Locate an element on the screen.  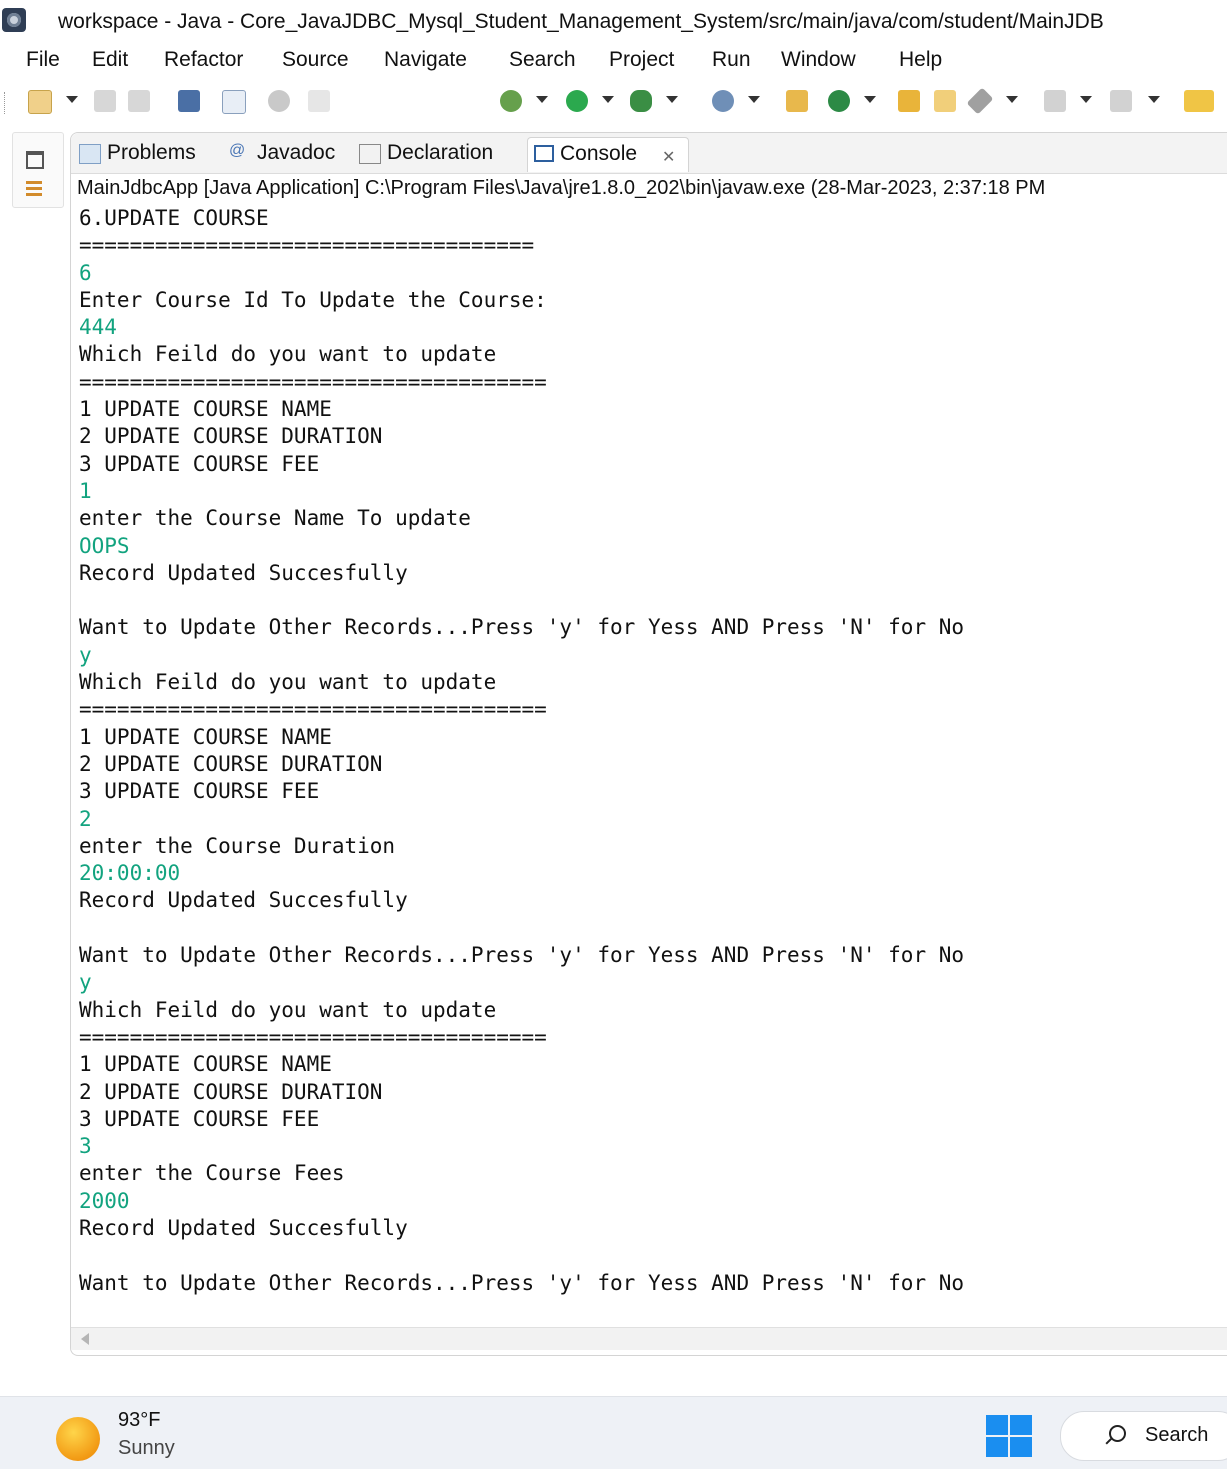
javadoc-icon: @ is located at coordinates (237, 150).